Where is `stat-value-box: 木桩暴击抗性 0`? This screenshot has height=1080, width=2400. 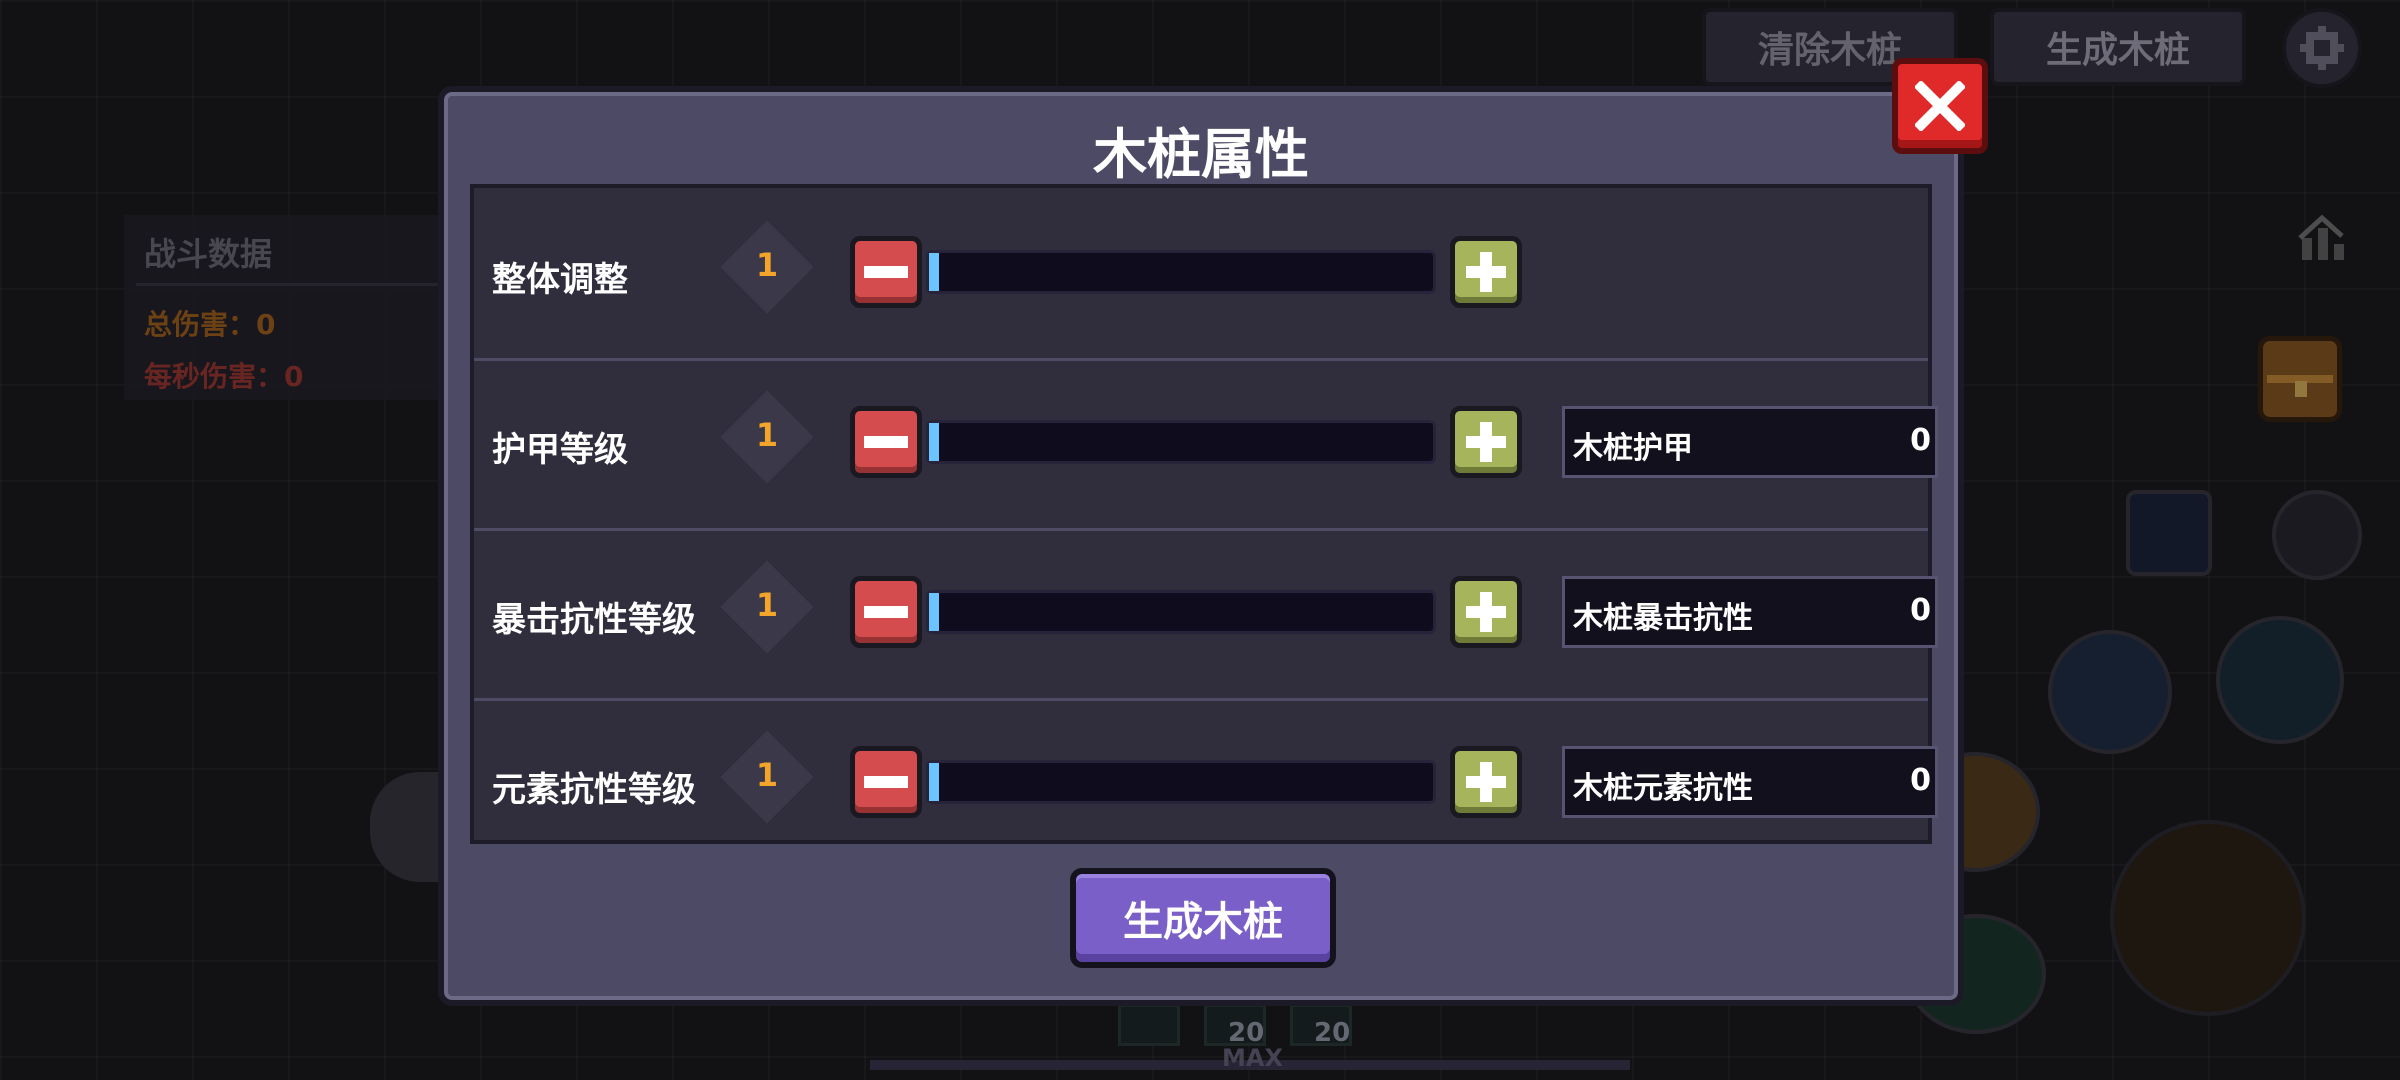 stat-value-box: 木桩暴击抗性 0 is located at coordinates (1750, 612).